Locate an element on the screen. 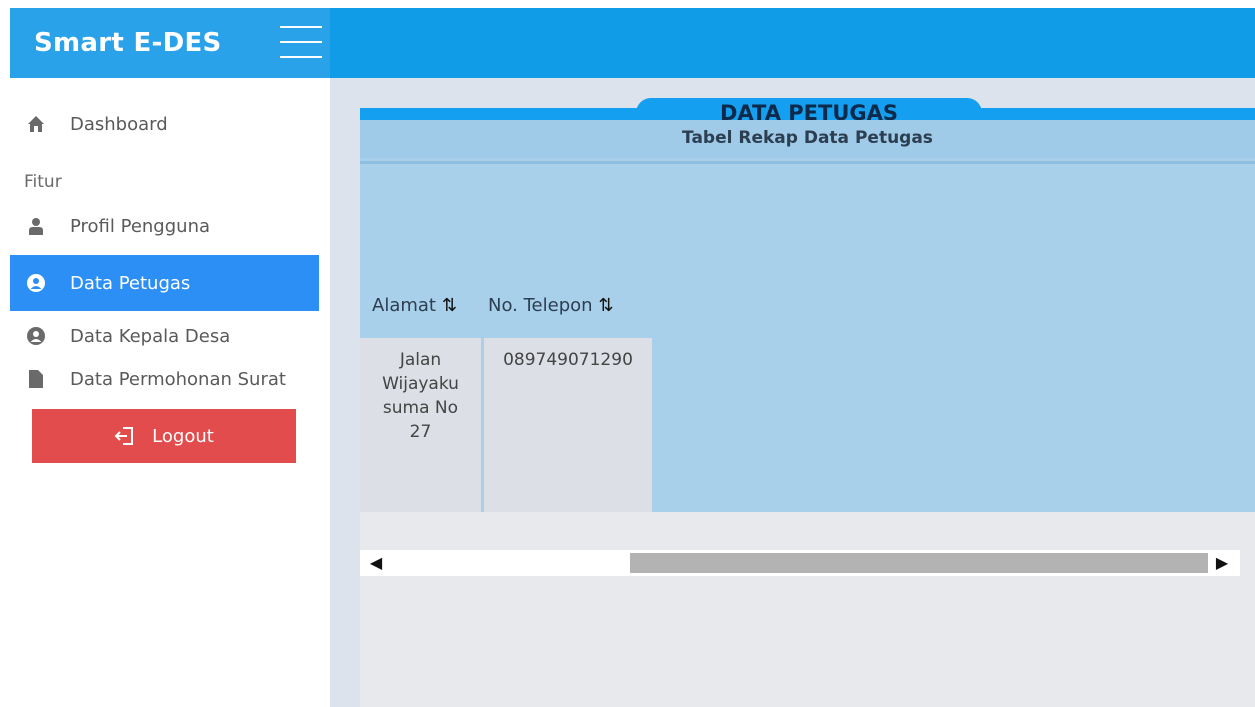 Image resolution: width=1255 pixels, height=707 pixels. home-icon is located at coordinates (36, 124).